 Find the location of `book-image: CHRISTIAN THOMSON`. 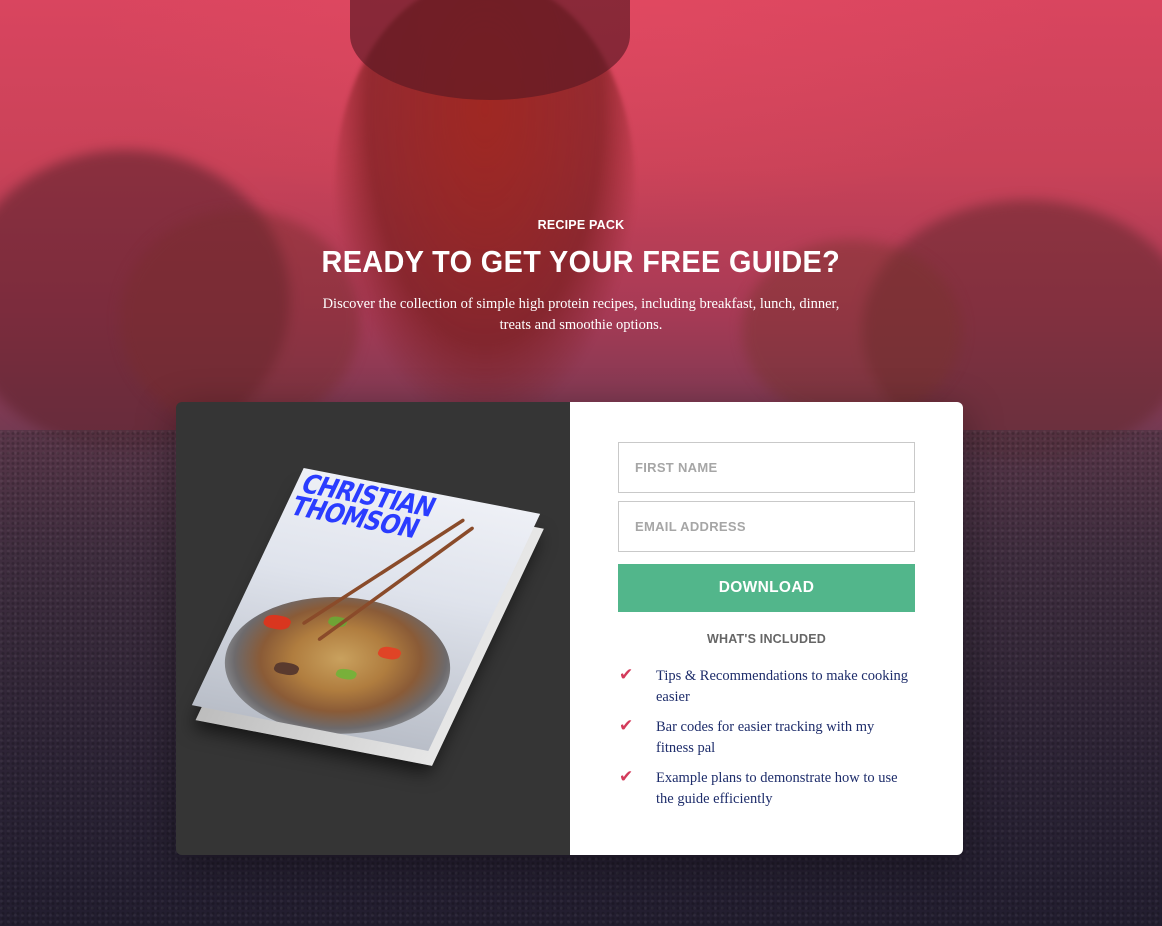

book-image: CHRISTIAN THOMSON is located at coordinates (373, 630).